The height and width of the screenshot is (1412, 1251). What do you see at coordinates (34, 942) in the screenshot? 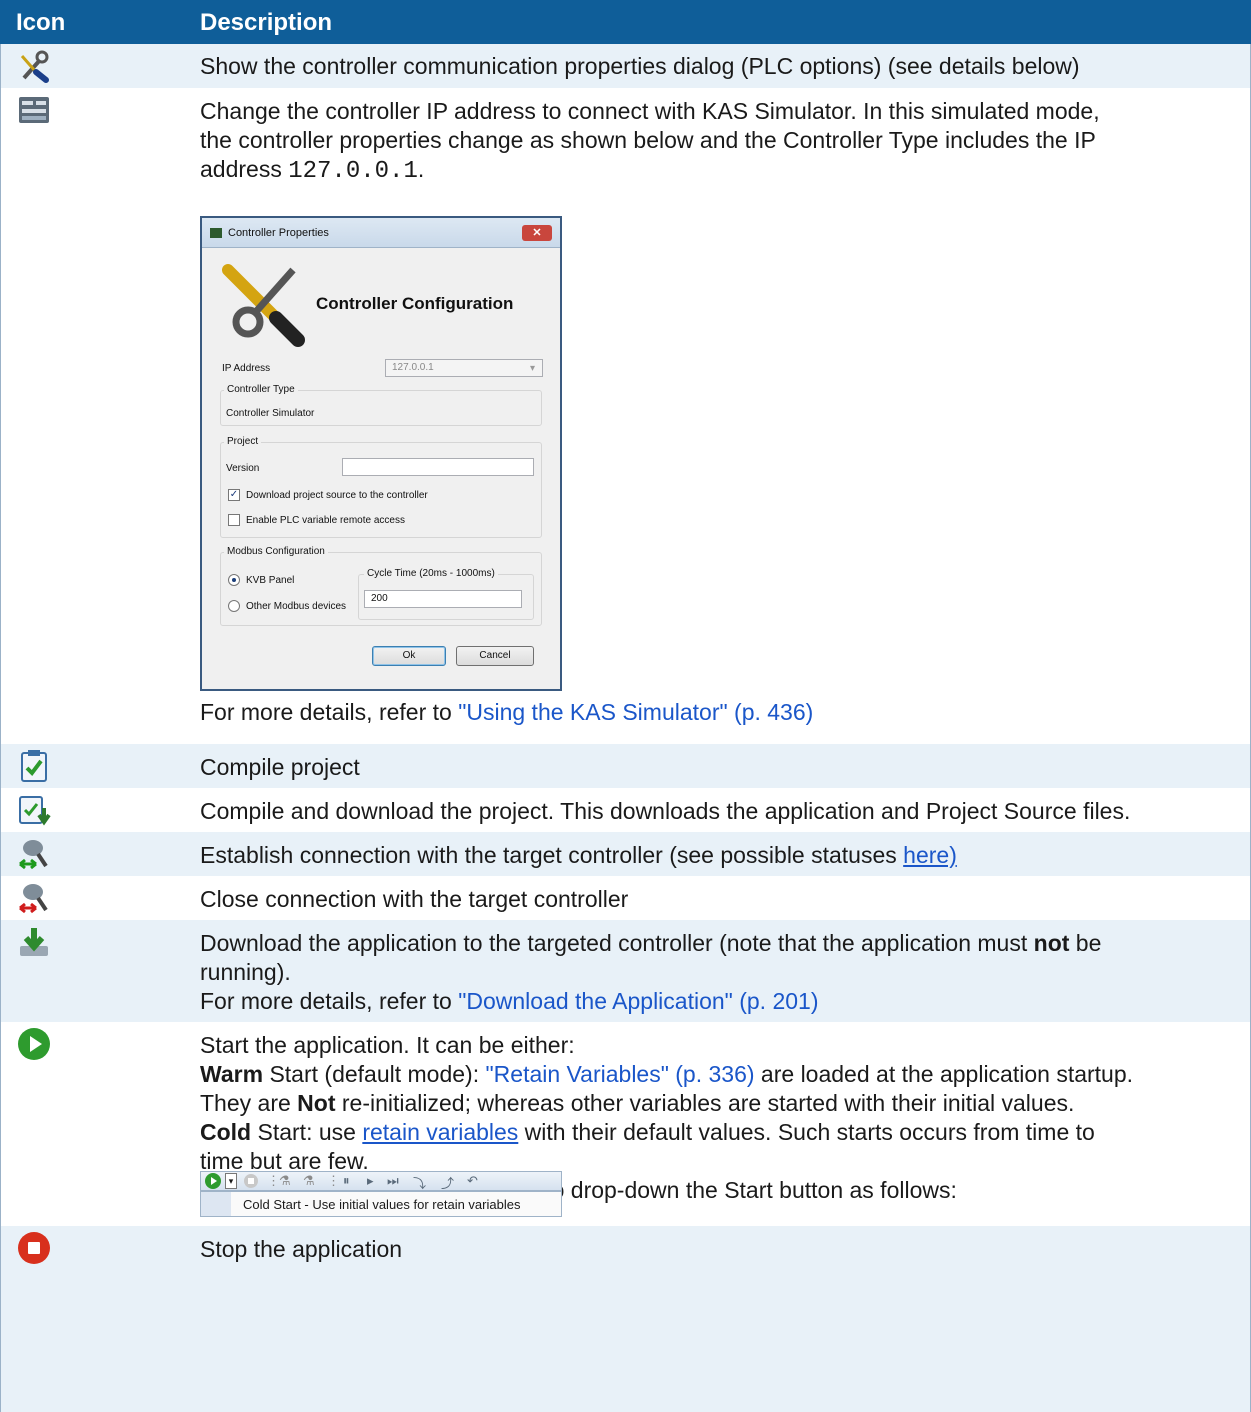
I see `download-icon` at bounding box center [34, 942].